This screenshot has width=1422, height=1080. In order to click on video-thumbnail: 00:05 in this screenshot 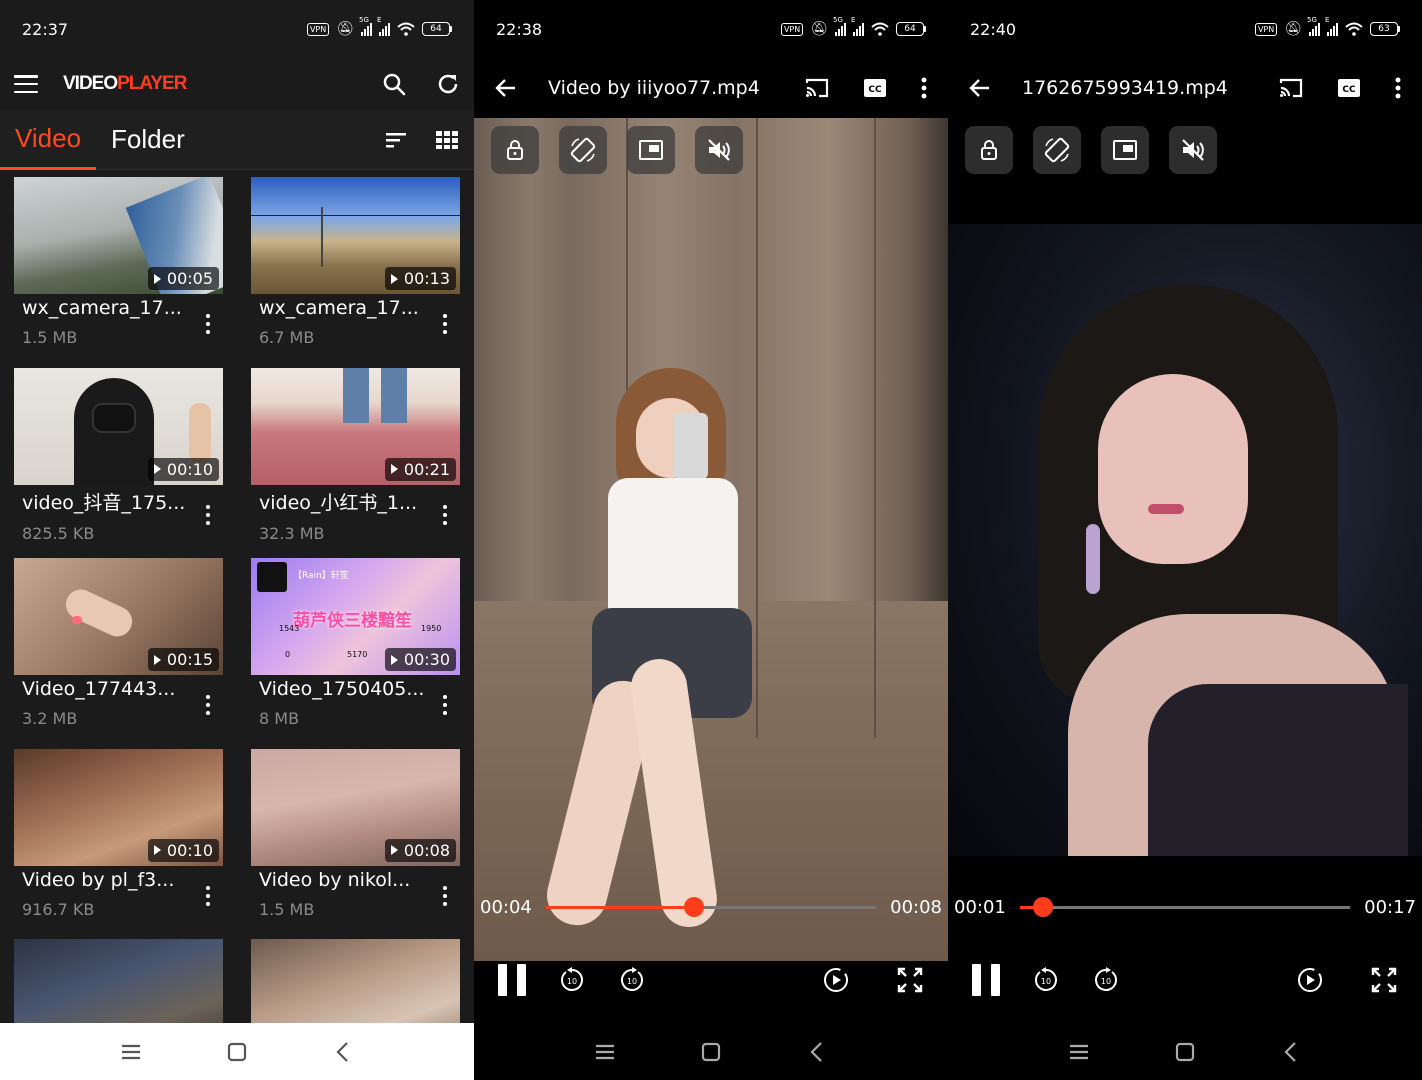, I will do `click(118, 235)`.